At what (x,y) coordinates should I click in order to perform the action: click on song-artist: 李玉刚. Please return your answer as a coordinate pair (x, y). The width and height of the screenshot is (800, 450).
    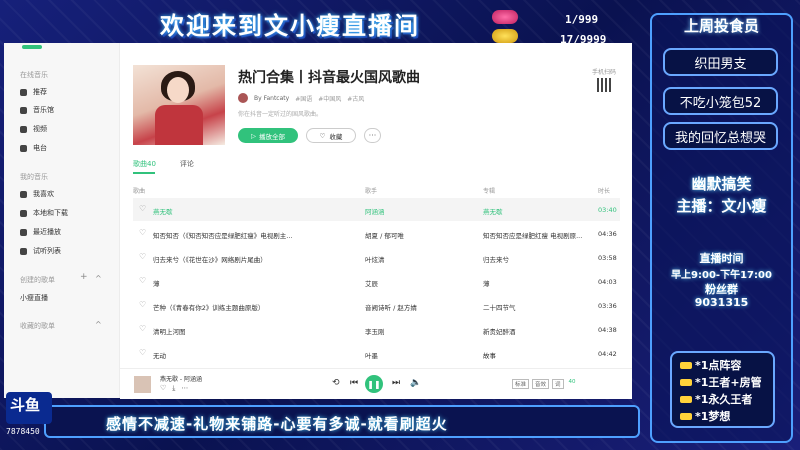
    Looking at the image, I should click on (420, 331).